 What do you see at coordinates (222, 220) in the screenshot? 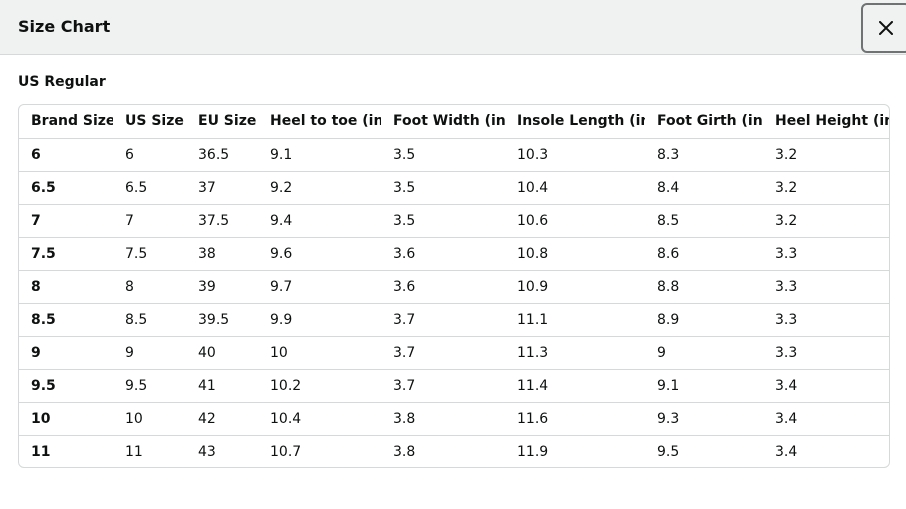
I see `cell-eu-size: 37.5` at bounding box center [222, 220].